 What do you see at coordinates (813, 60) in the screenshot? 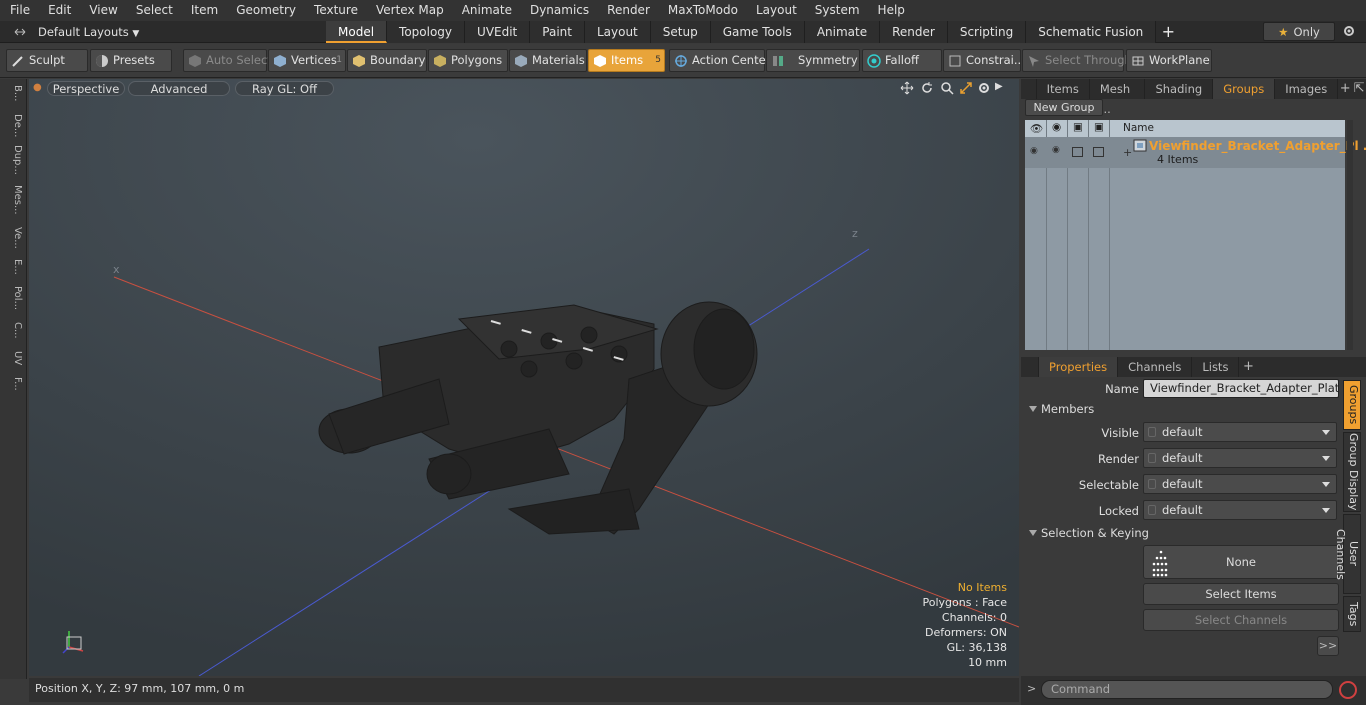
I see `symmetry-button: Symmetry` at bounding box center [813, 60].